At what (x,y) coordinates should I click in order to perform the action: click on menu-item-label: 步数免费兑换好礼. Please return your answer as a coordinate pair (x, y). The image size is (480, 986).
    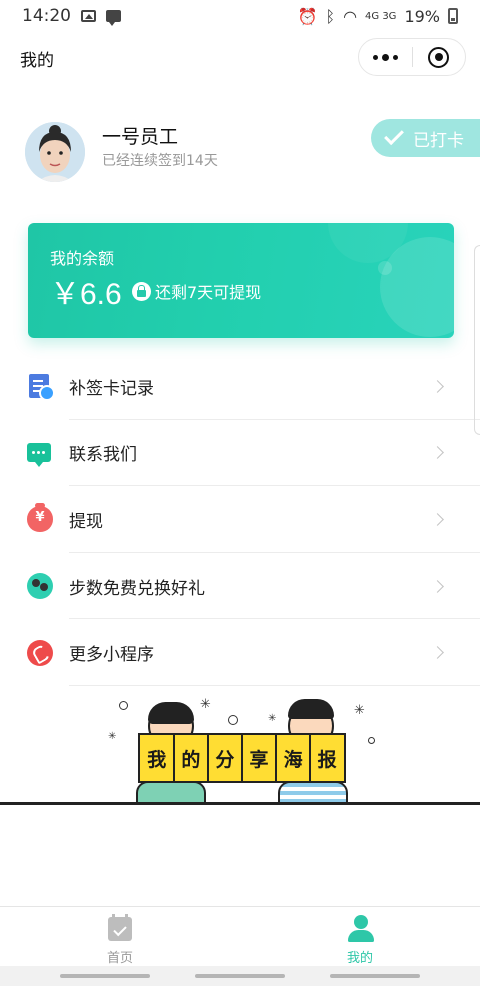
    Looking at the image, I should click on (137, 588).